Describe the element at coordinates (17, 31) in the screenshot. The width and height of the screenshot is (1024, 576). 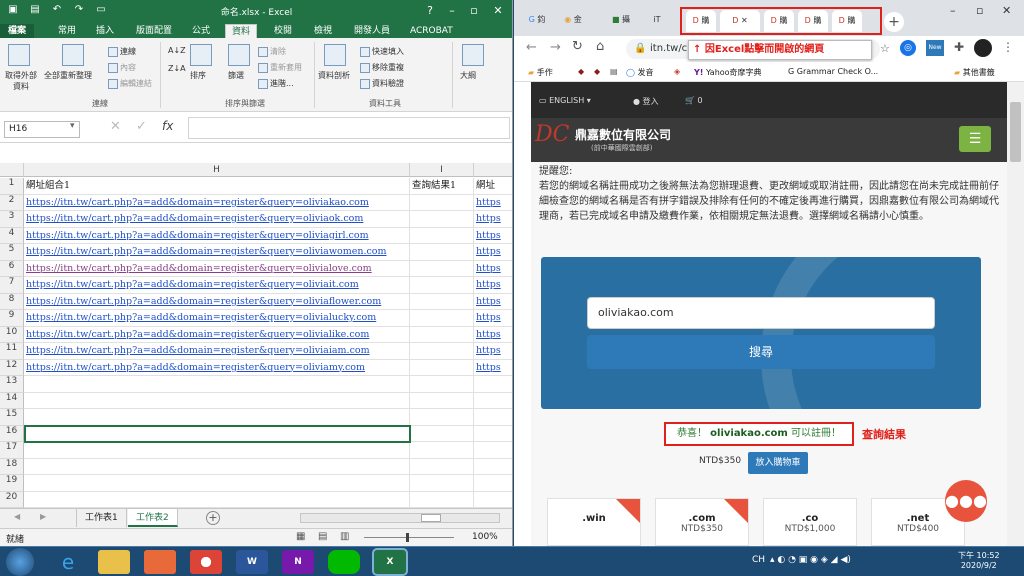
I see `tab-file: 檔案` at that location.